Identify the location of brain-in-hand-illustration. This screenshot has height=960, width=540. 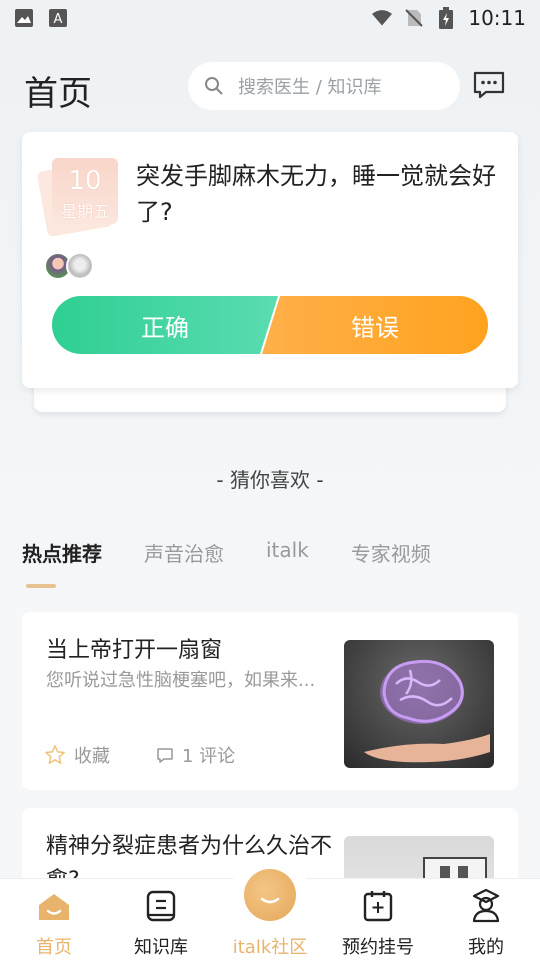
(427, 711).